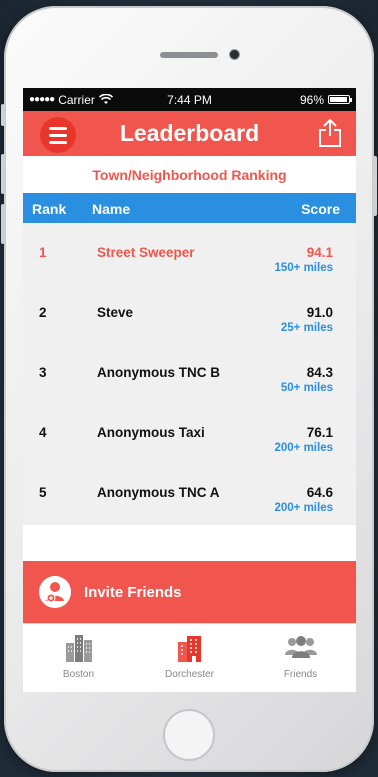 The height and width of the screenshot is (777, 378). Describe the element at coordinates (115, 312) in the screenshot. I see `row-name: Steve` at that location.